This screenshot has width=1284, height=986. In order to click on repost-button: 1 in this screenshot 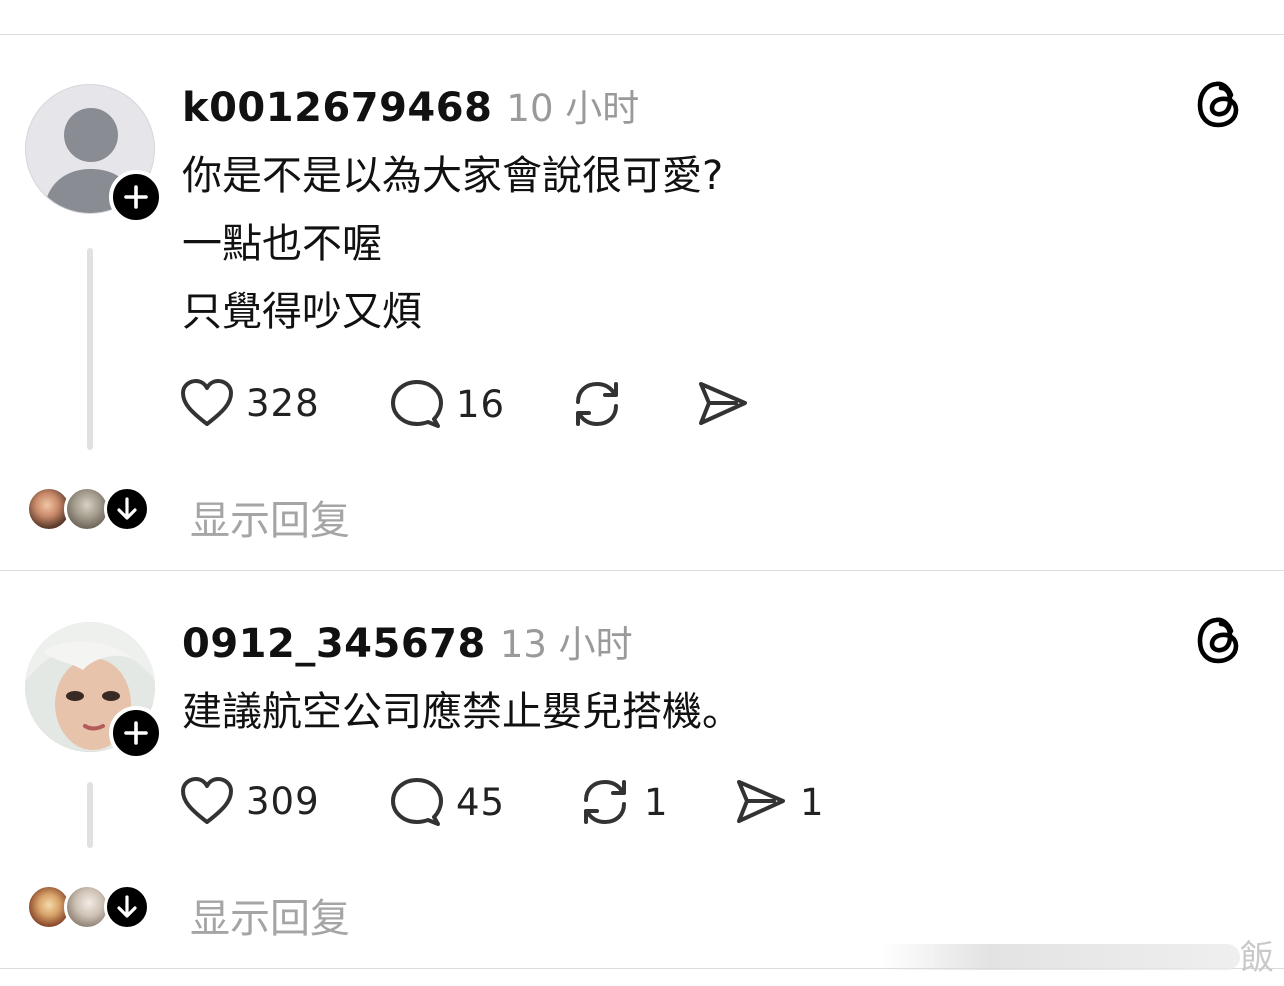, I will do `click(623, 802)`.